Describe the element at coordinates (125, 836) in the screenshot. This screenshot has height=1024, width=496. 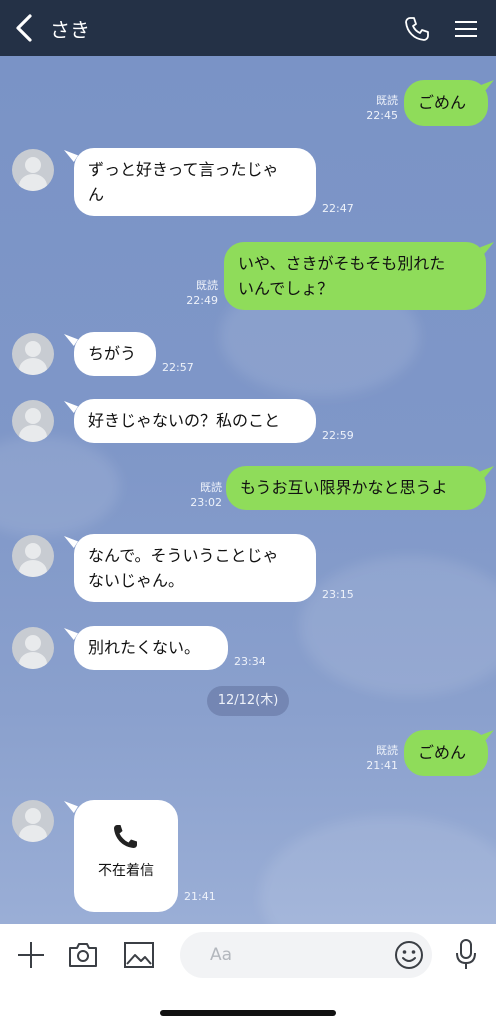
I see `phone-handset-icon` at that location.